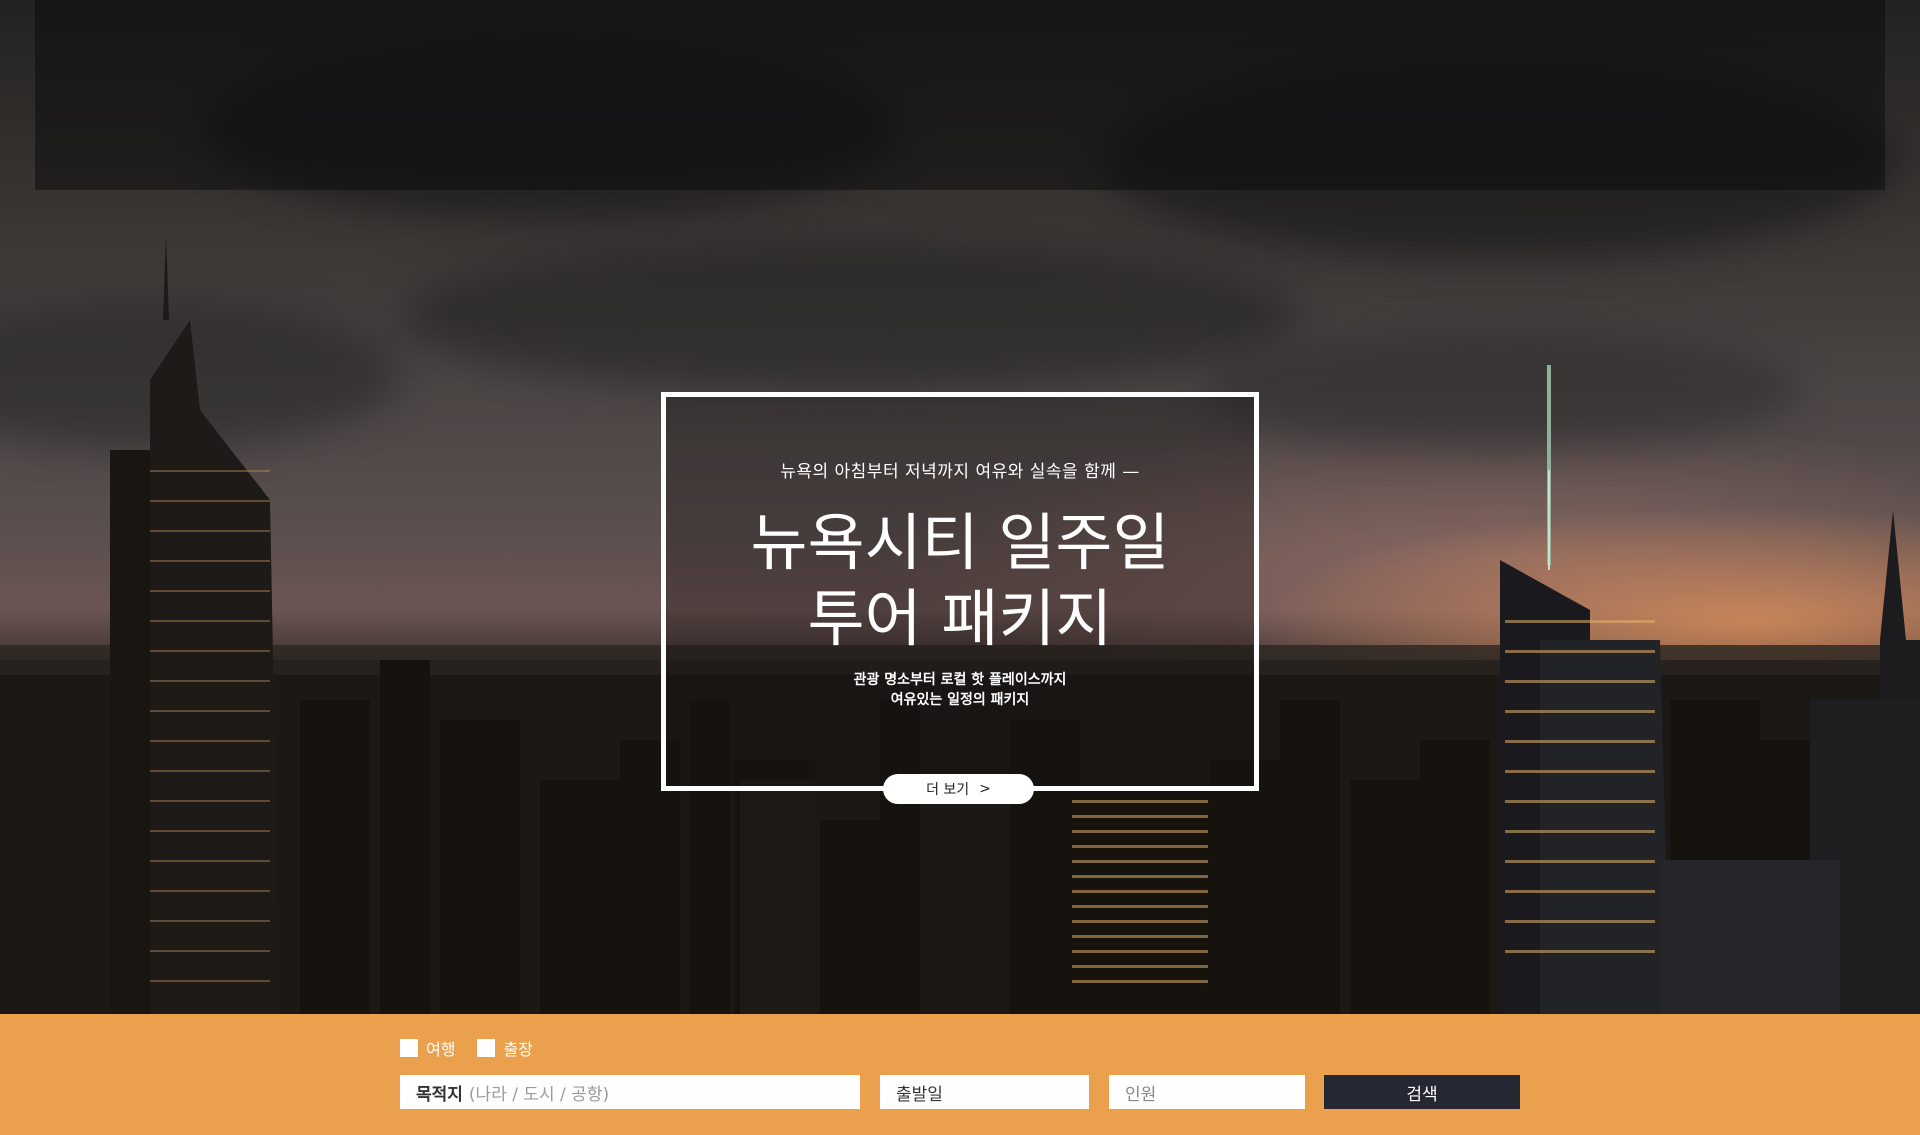  What do you see at coordinates (960, 542) in the screenshot?
I see `hero-title-line1: 뉴욕시티 일주일` at bounding box center [960, 542].